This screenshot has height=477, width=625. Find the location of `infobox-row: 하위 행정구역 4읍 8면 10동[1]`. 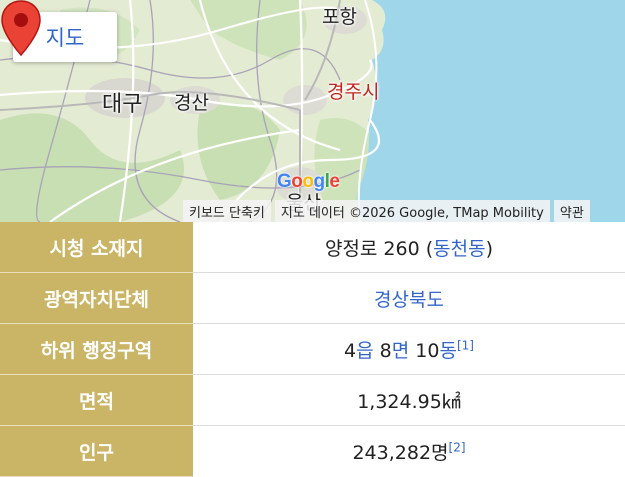

infobox-row: 하위 행정구역 4읍 8면 10동[1] is located at coordinates (312, 349).